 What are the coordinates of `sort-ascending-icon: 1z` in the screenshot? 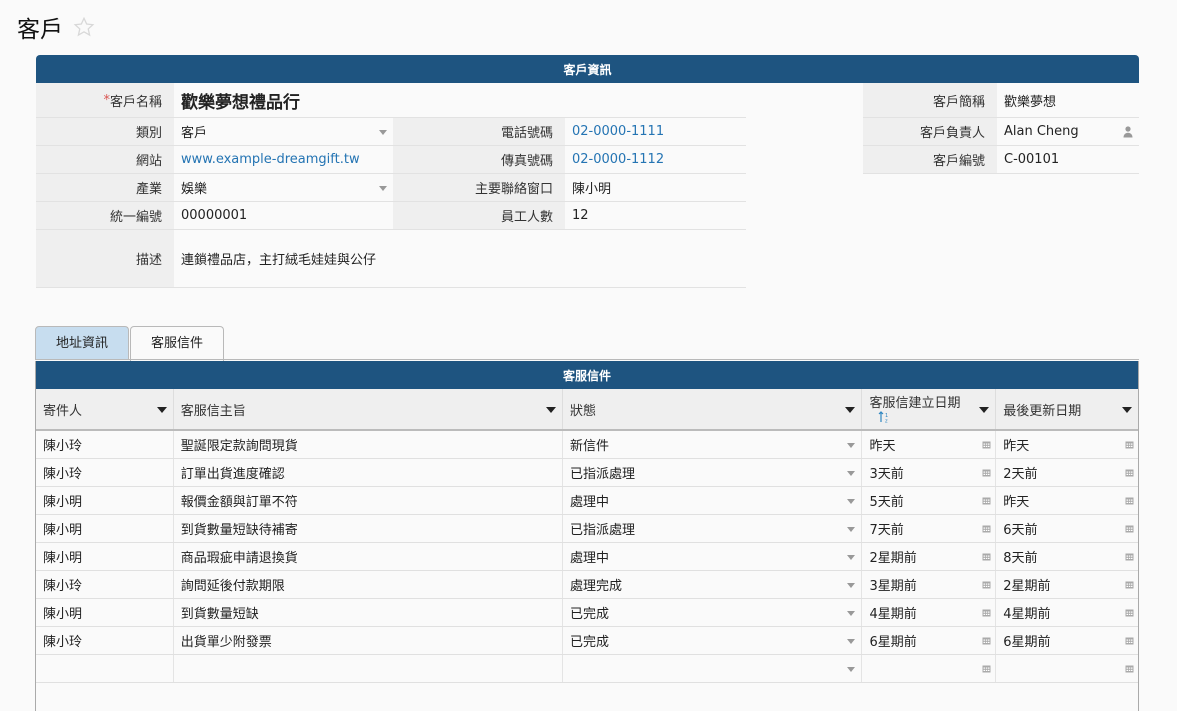 It's located at (885, 417).